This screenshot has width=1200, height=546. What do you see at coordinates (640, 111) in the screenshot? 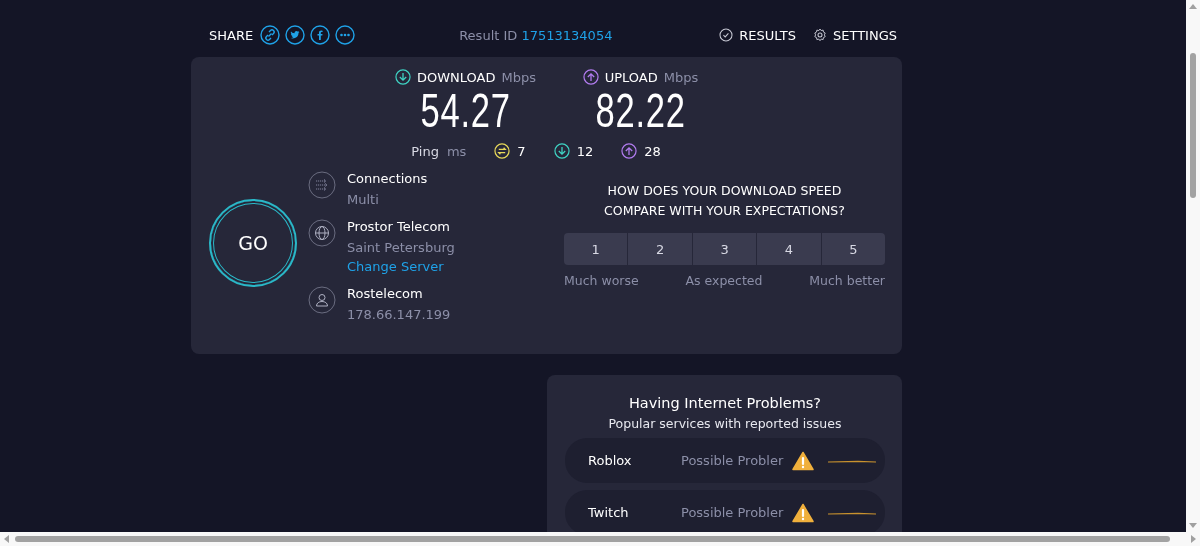
I see `upload-speed-value: 82.22` at bounding box center [640, 111].